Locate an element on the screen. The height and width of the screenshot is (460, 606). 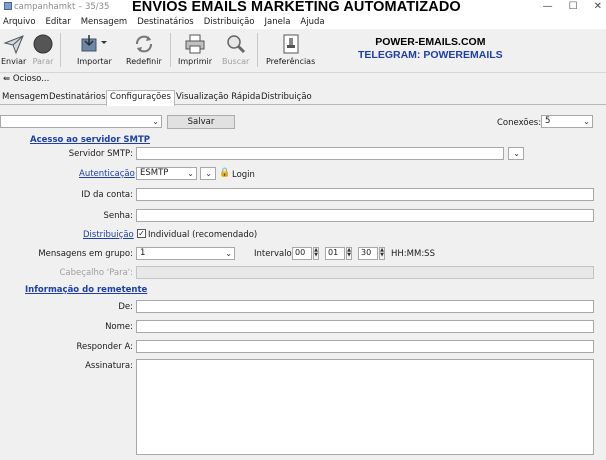
interval-label: Intervalo: is located at coordinates (274, 254).